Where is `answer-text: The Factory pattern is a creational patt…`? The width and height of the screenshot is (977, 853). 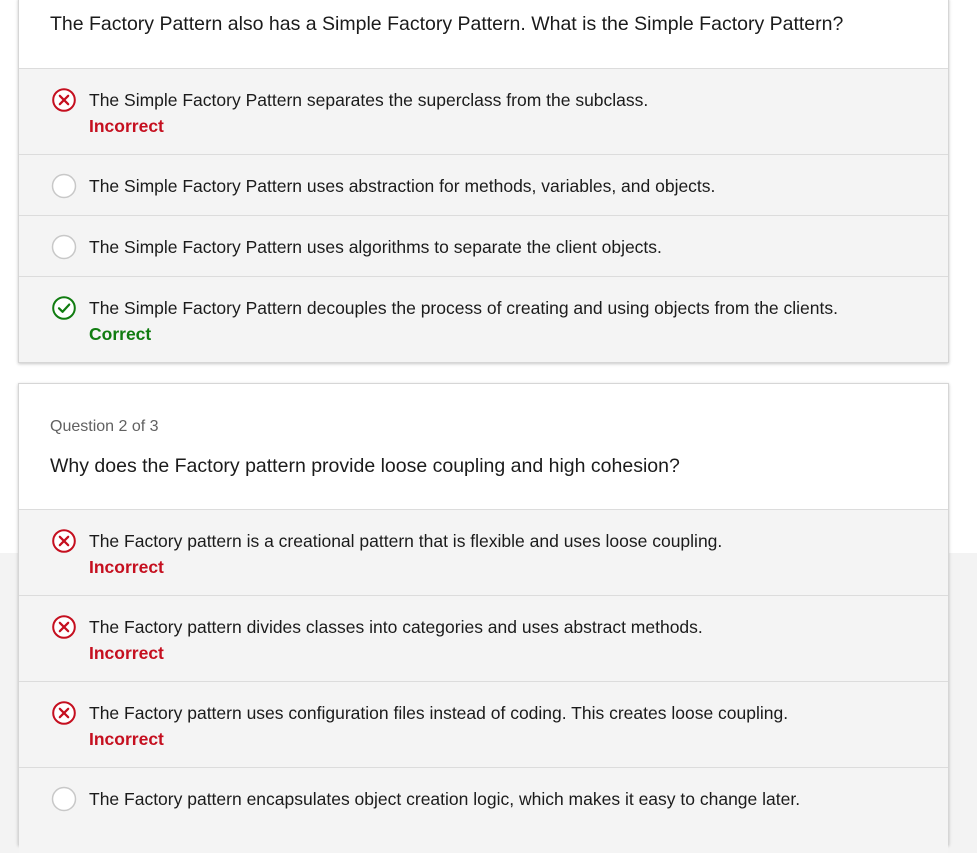
answer-text: The Factory pattern is a creational patt… is located at coordinates (406, 541).